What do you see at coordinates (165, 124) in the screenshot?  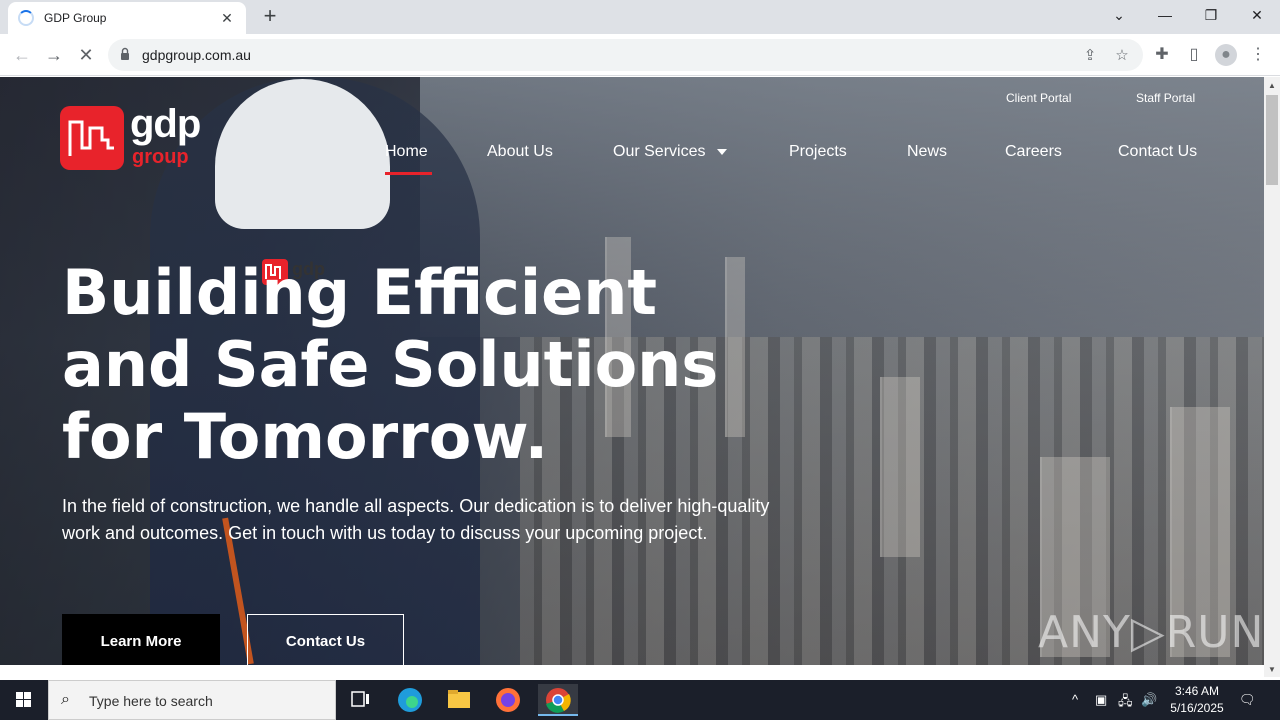 I see `logo-text-gdp: gdp` at bounding box center [165, 124].